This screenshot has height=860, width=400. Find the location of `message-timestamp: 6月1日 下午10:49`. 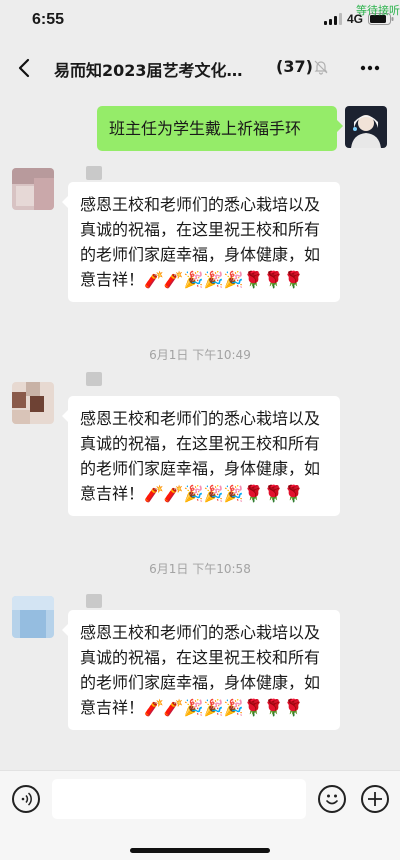

message-timestamp: 6月1日 下午10:49 is located at coordinates (200, 355).